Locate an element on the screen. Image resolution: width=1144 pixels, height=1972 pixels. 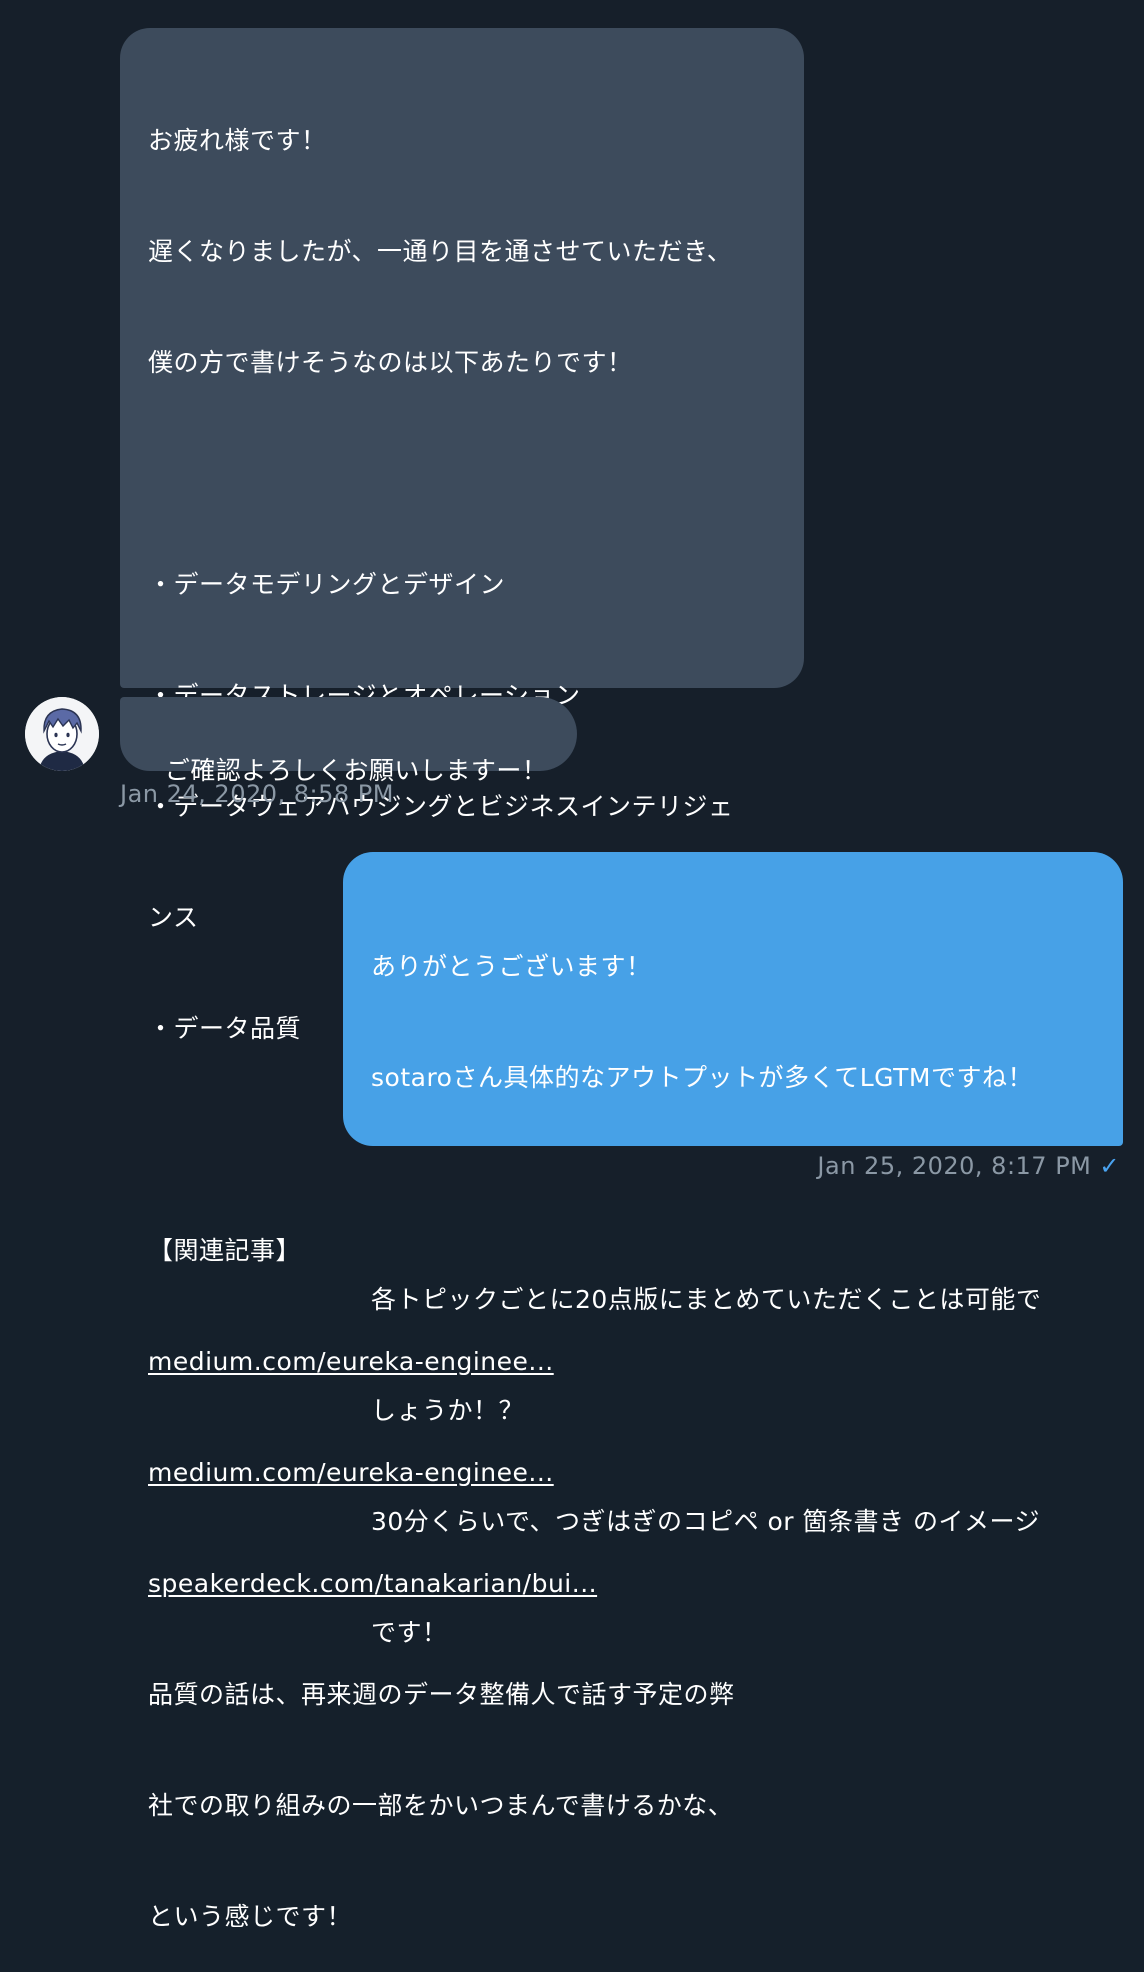
sender-avatar is located at coordinates (62, 734).